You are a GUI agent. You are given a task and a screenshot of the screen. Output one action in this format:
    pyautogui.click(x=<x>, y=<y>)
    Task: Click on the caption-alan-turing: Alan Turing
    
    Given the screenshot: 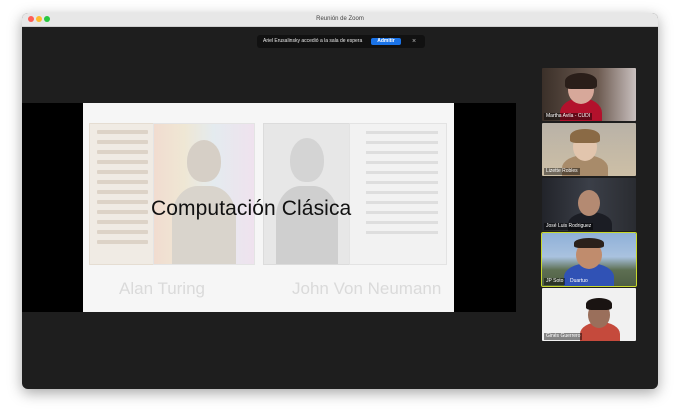 What is the action you would take?
    pyautogui.click(x=162, y=288)
    